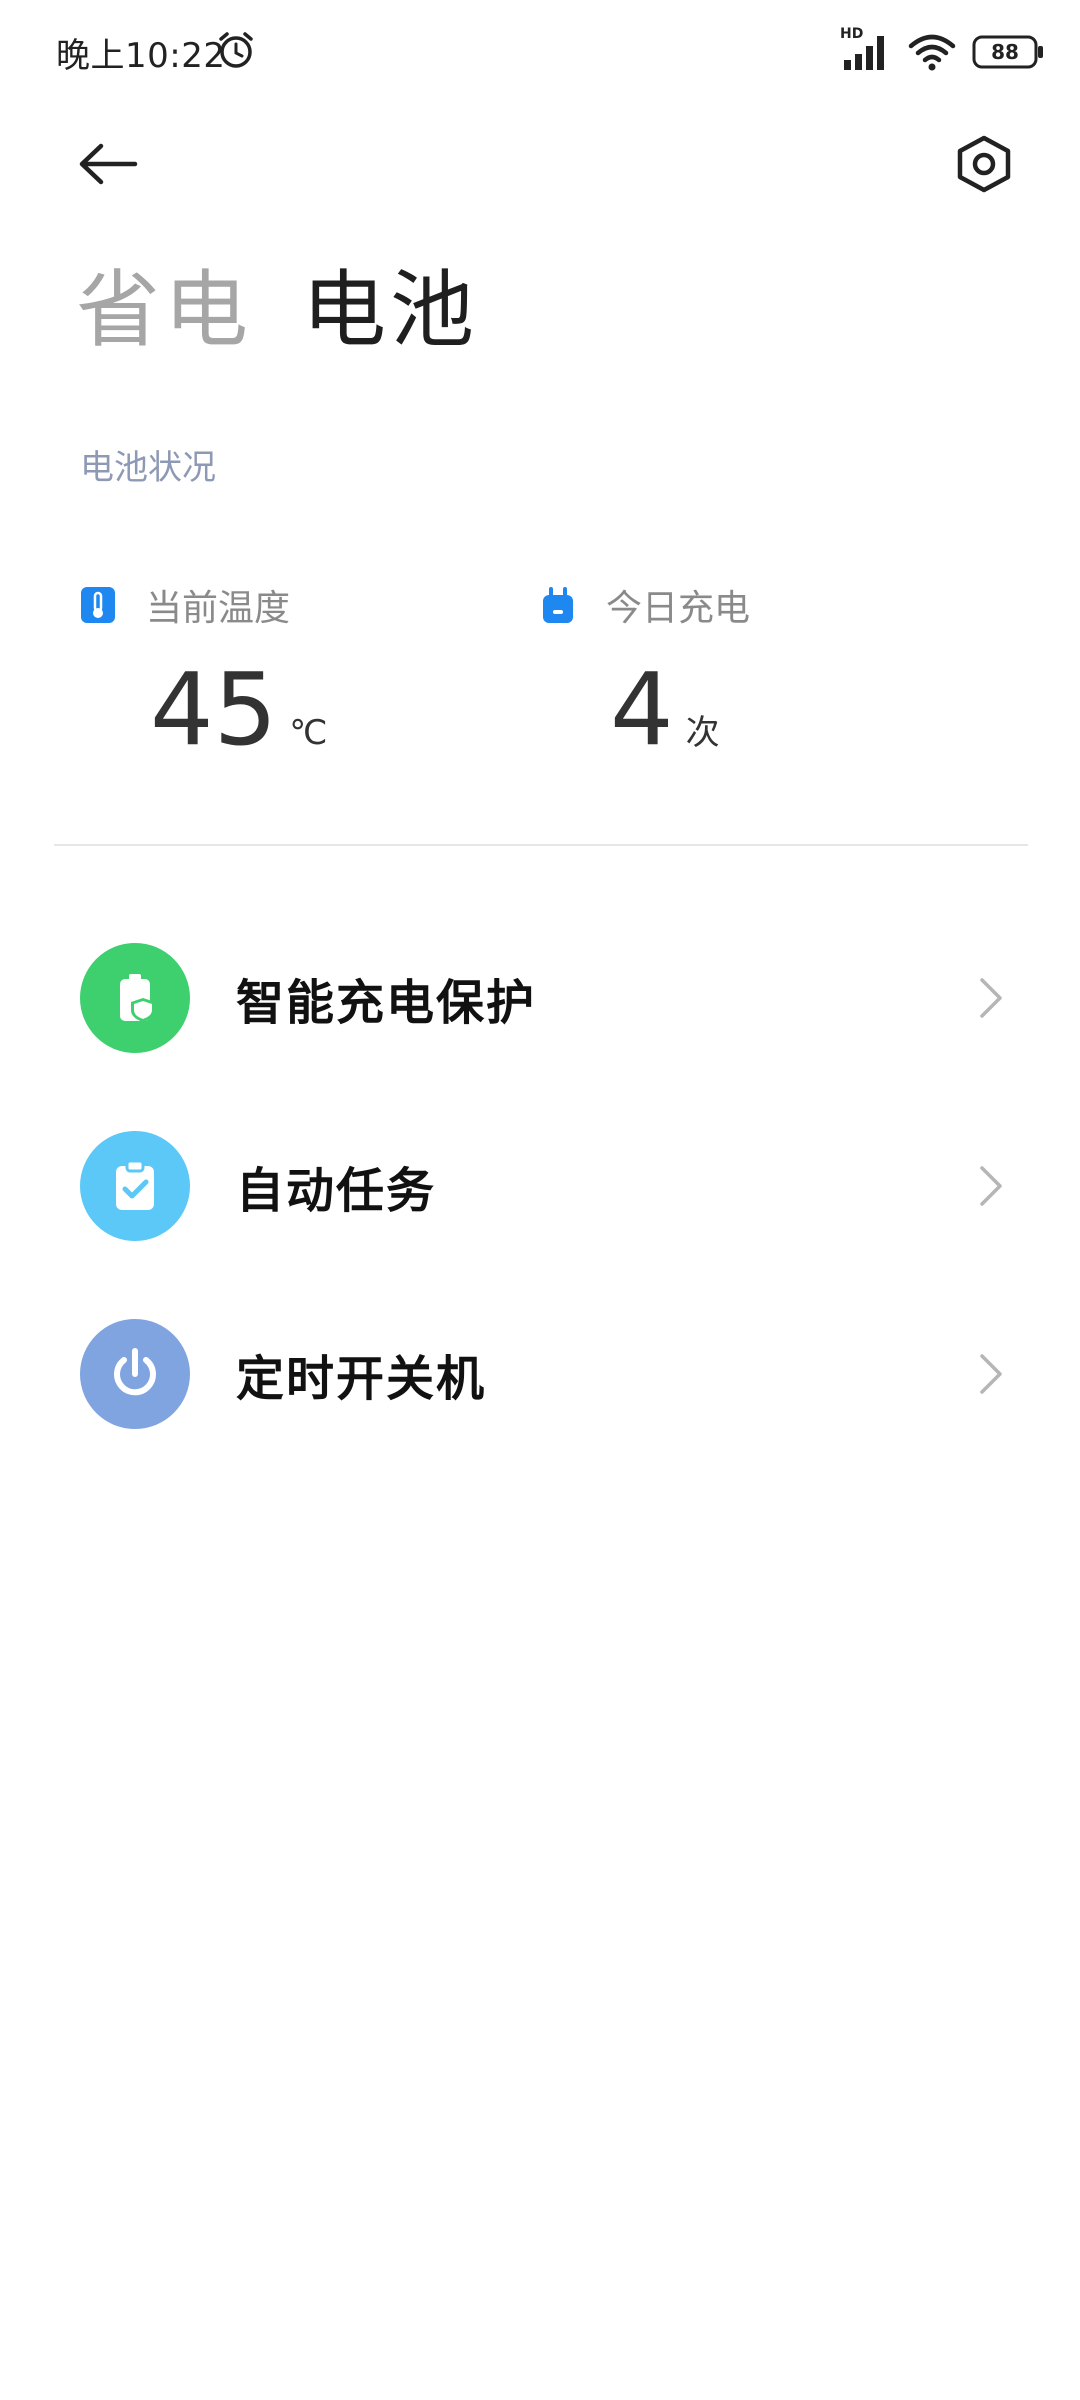 The width and height of the screenshot is (1080, 2400). What do you see at coordinates (336, 1191) in the screenshot?
I see `menu-label: 自动任务` at bounding box center [336, 1191].